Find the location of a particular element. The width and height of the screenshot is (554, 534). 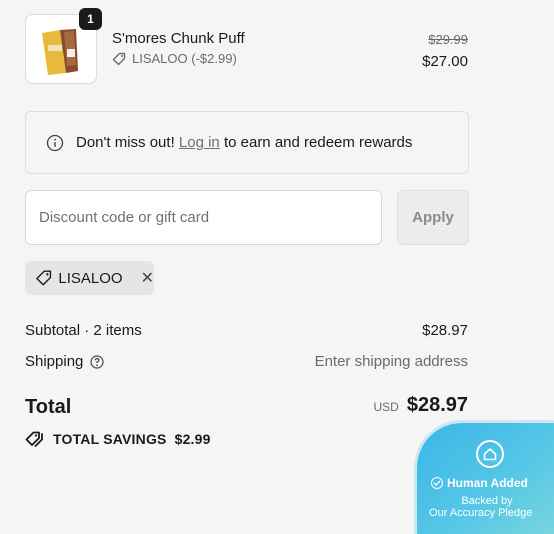

rewards-suffix: to earn and redeem rewards is located at coordinates (318, 142).